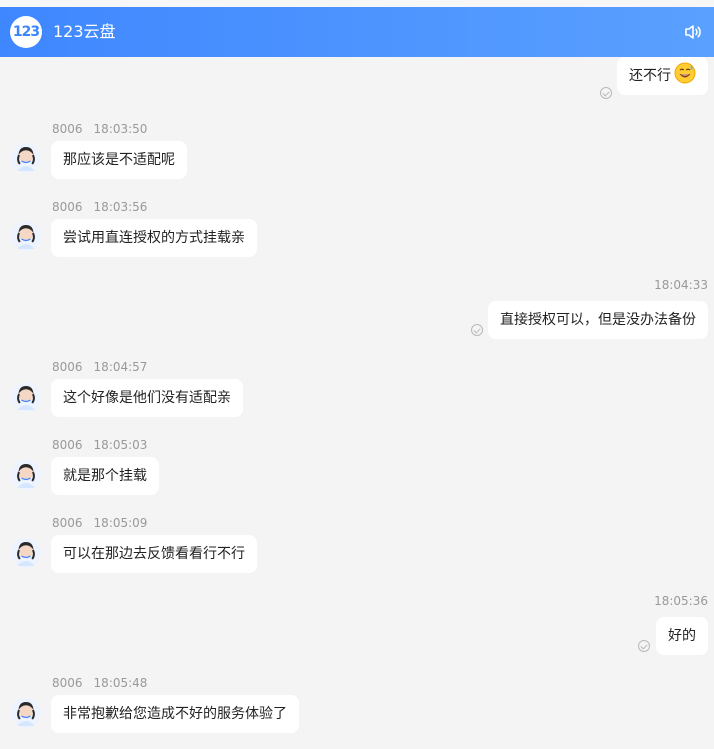 This screenshot has width=714, height=749. I want to click on message-meta: 8006 18:05:09, so click(100, 523).